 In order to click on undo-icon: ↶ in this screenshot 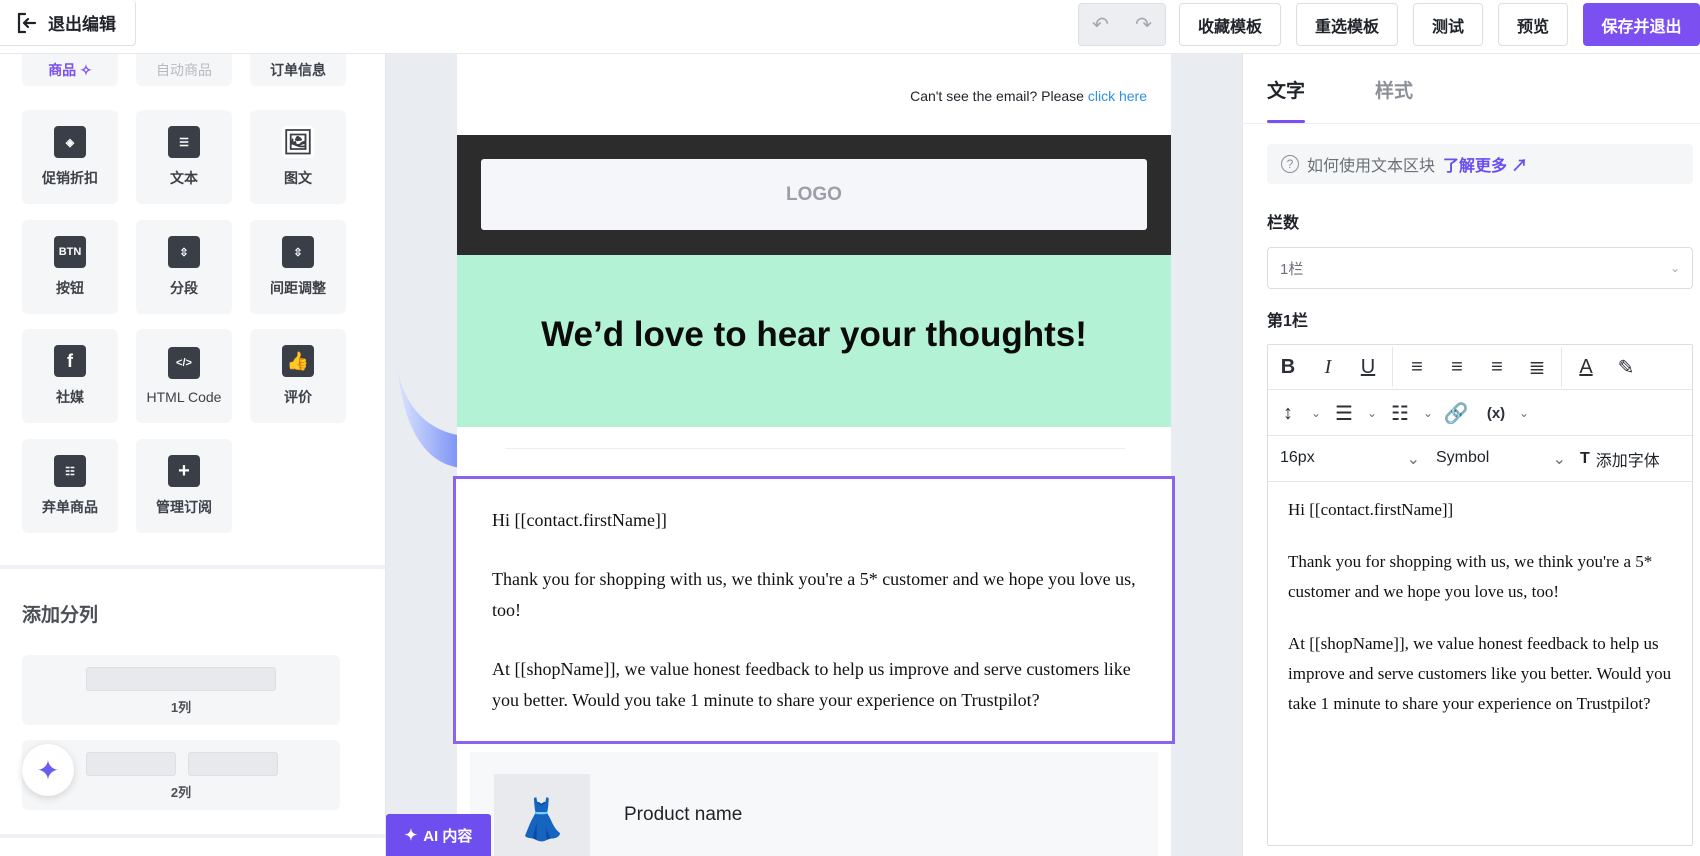, I will do `click(1100, 24)`.